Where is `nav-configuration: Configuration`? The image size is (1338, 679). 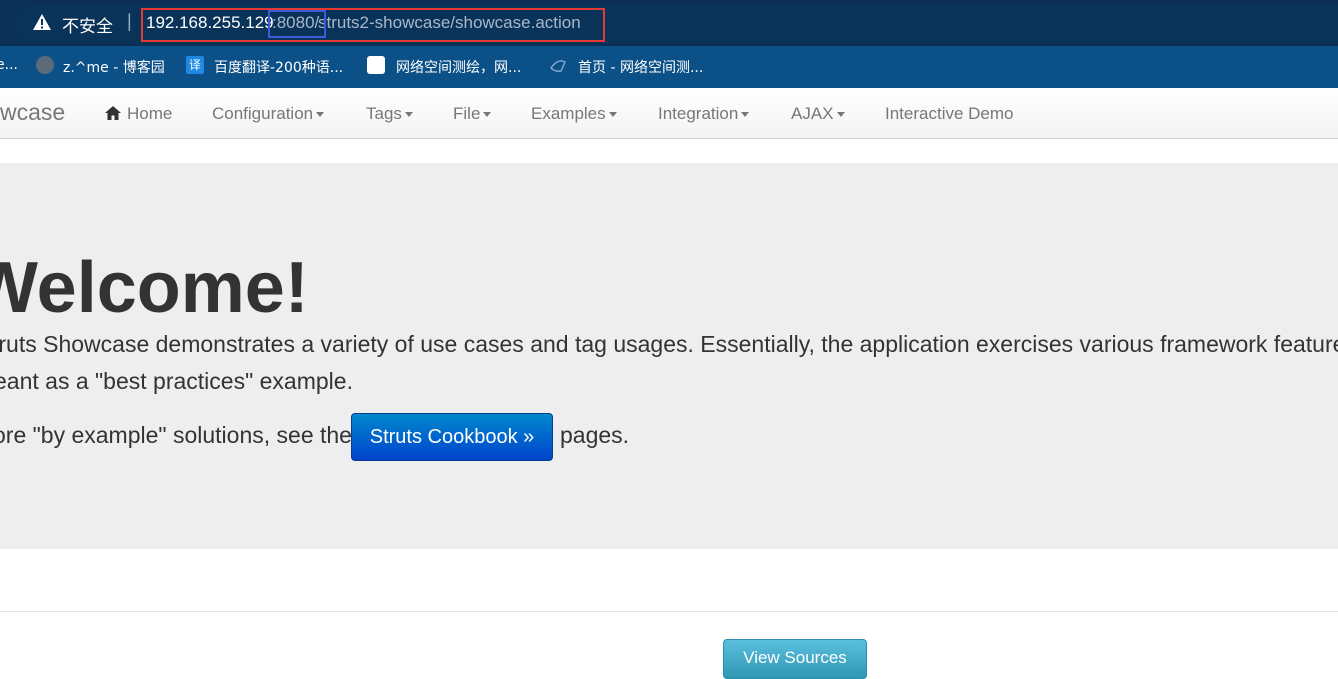 nav-configuration: Configuration is located at coordinates (268, 114).